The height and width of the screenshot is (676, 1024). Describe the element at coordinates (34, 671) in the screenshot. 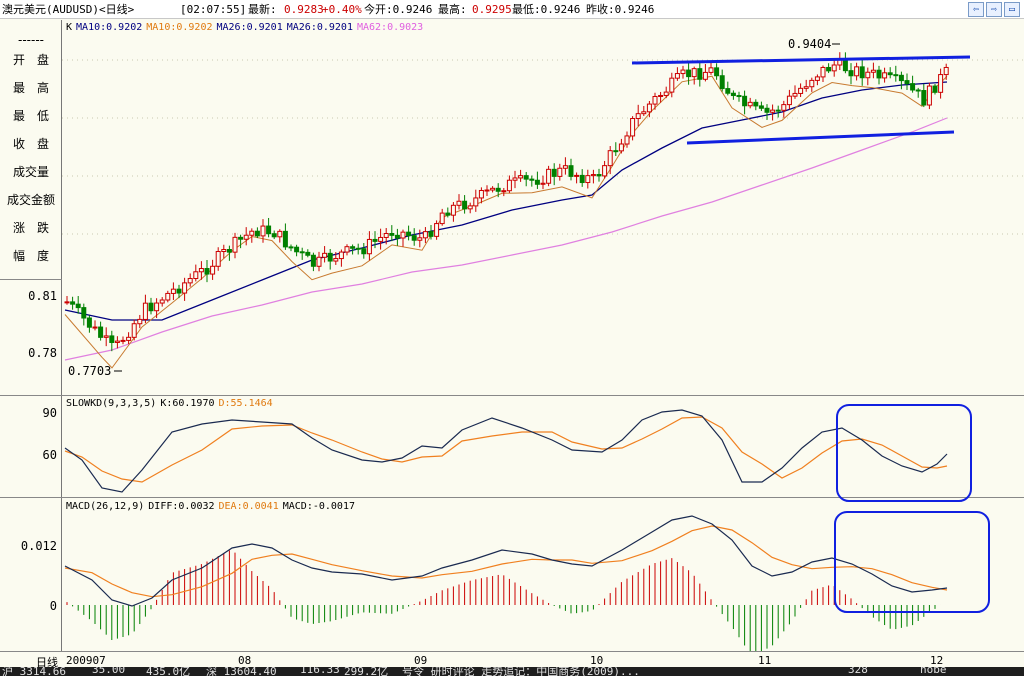

I see `status-item: 沪 3314.66` at that location.